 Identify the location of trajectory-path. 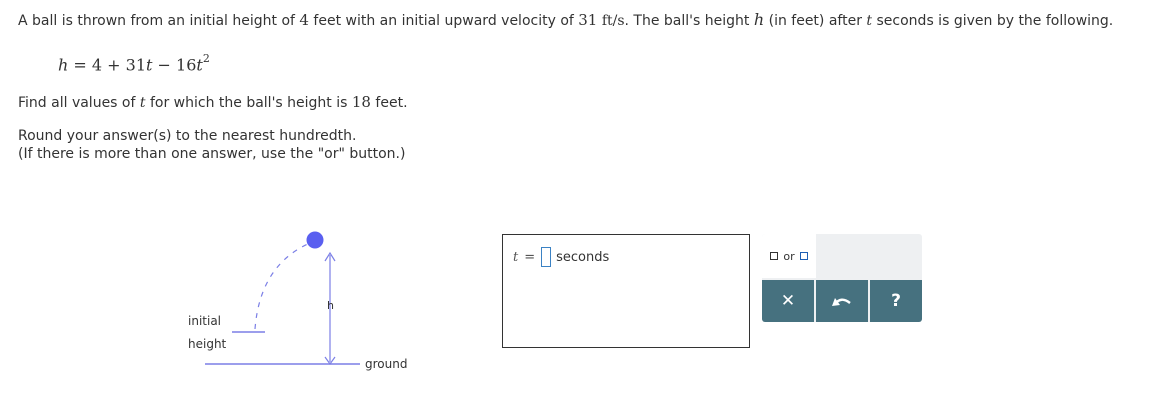
(282, 286).